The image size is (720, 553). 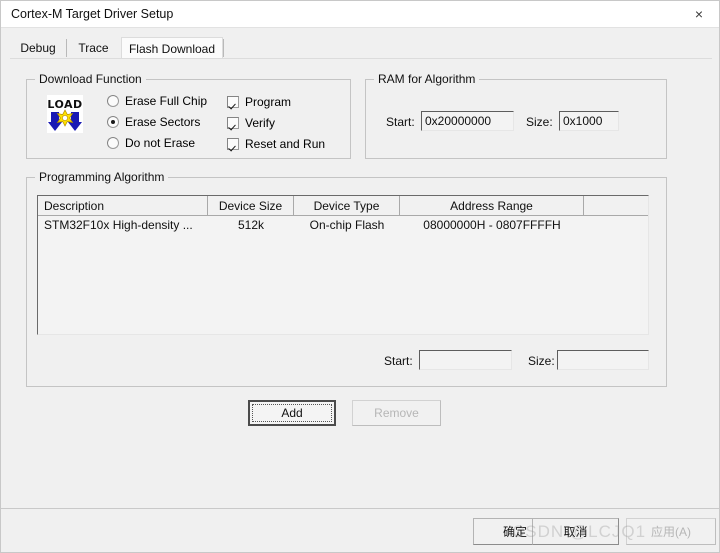 I want to click on algorithm-start-label: Start:, so click(x=398, y=361).